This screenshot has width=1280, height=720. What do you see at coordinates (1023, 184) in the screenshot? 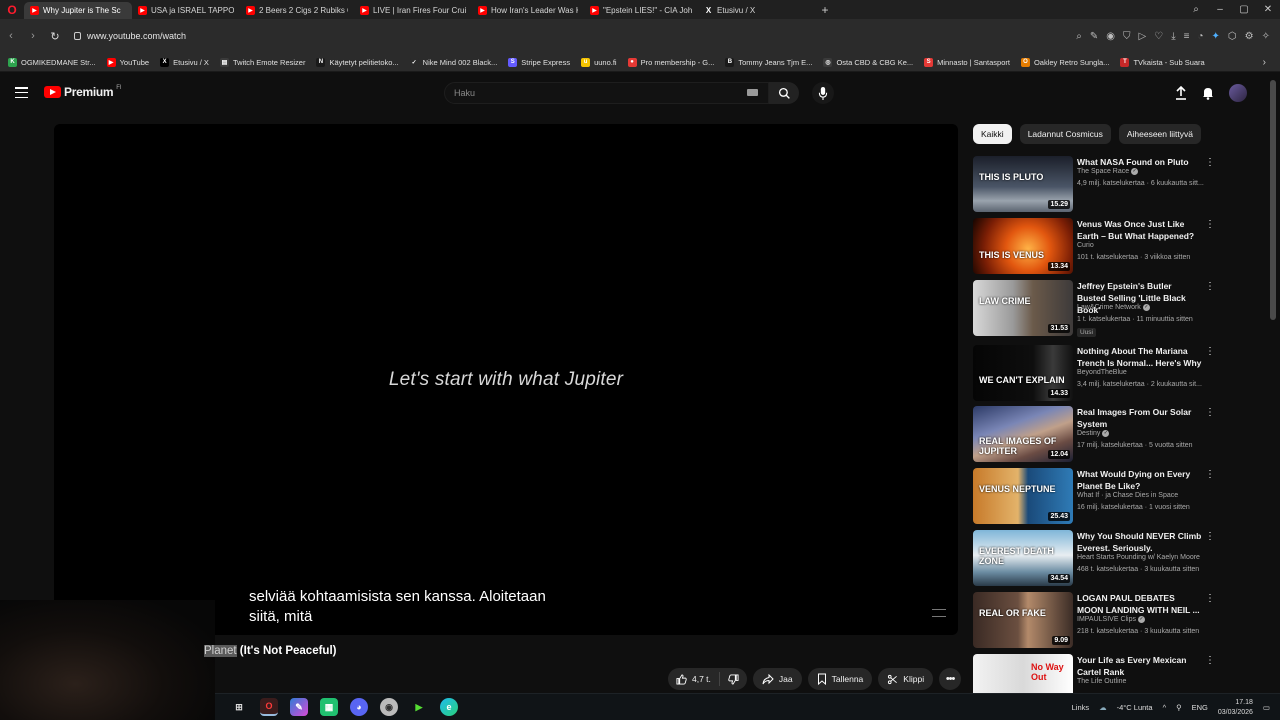
I see `video-thumbnail: THIS IS PLUTO 15.29` at bounding box center [1023, 184].